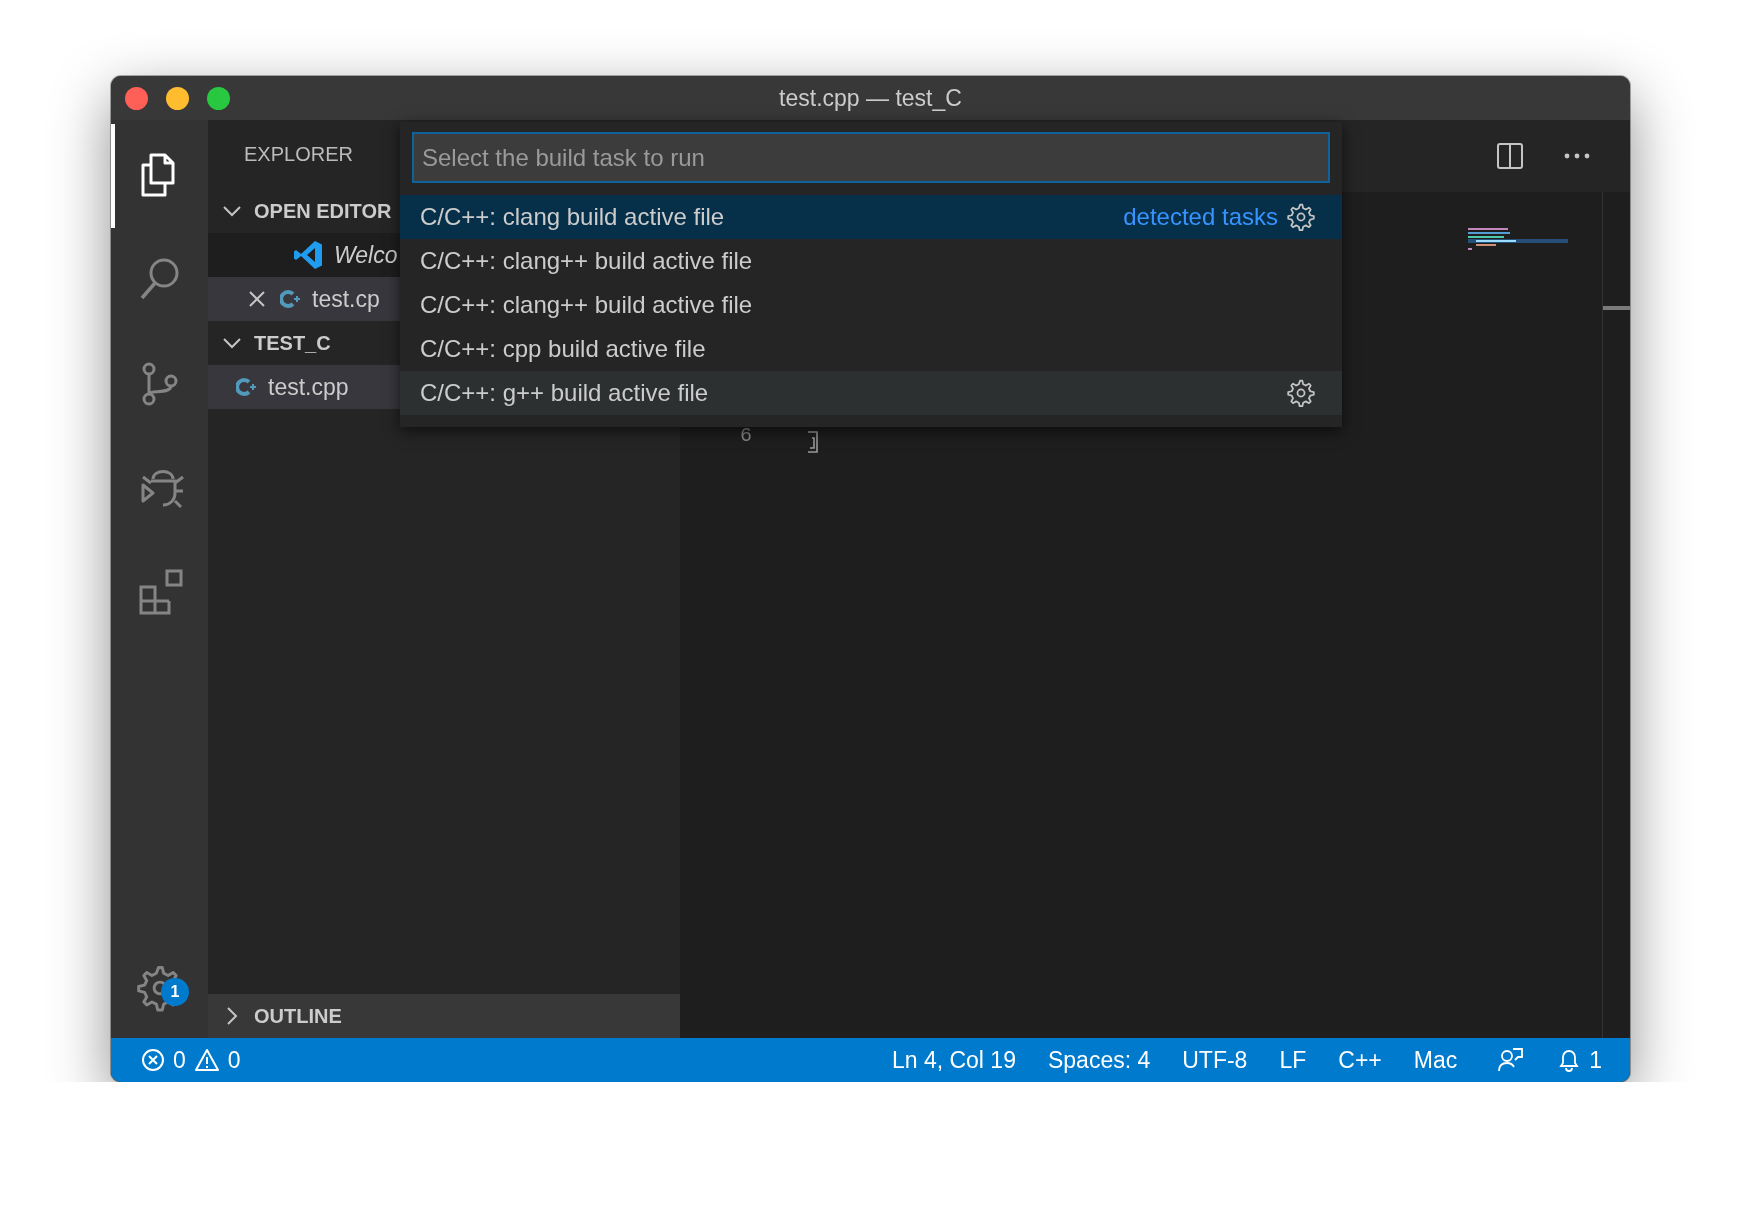  What do you see at coordinates (1435, 1060) in the screenshot?
I see `status-item: Mac` at bounding box center [1435, 1060].